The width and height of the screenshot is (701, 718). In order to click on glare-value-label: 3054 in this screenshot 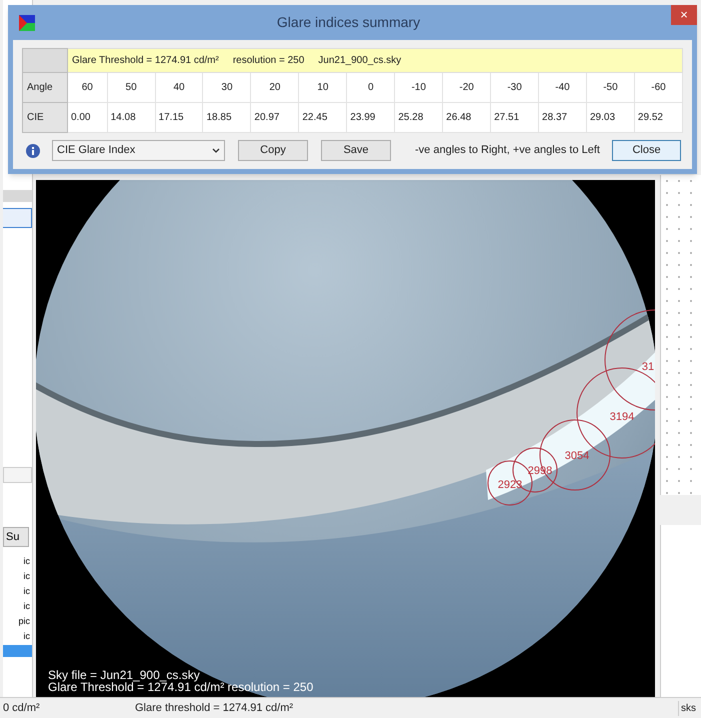, I will do `click(577, 456)`.